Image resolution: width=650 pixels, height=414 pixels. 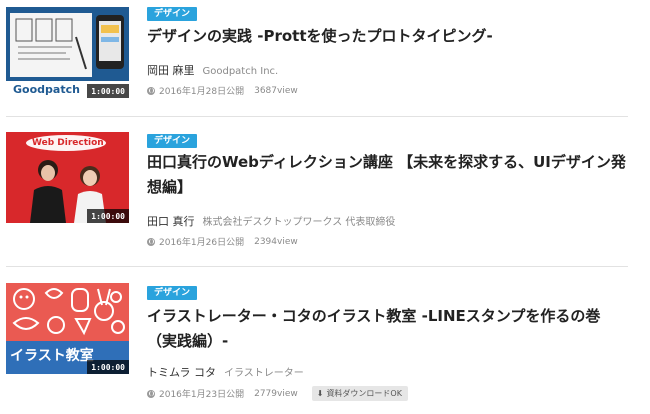 I want to click on author-line: トミムラ コタ イラストレーター, so click(x=225, y=372).